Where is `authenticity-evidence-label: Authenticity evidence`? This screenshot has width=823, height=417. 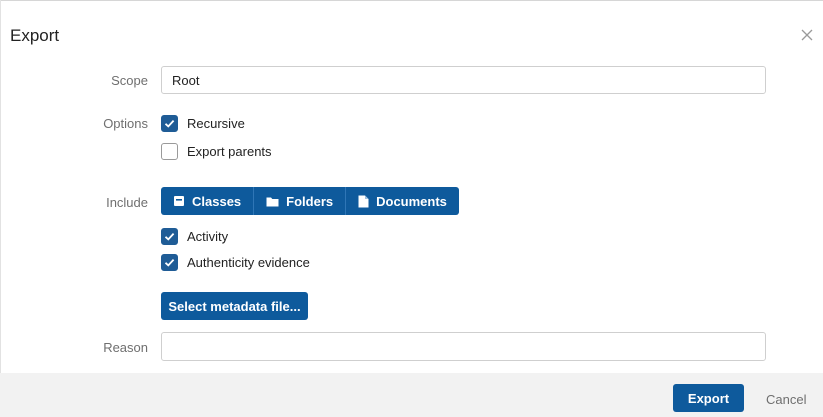 authenticity-evidence-label: Authenticity evidence is located at coordinates (248, 262).